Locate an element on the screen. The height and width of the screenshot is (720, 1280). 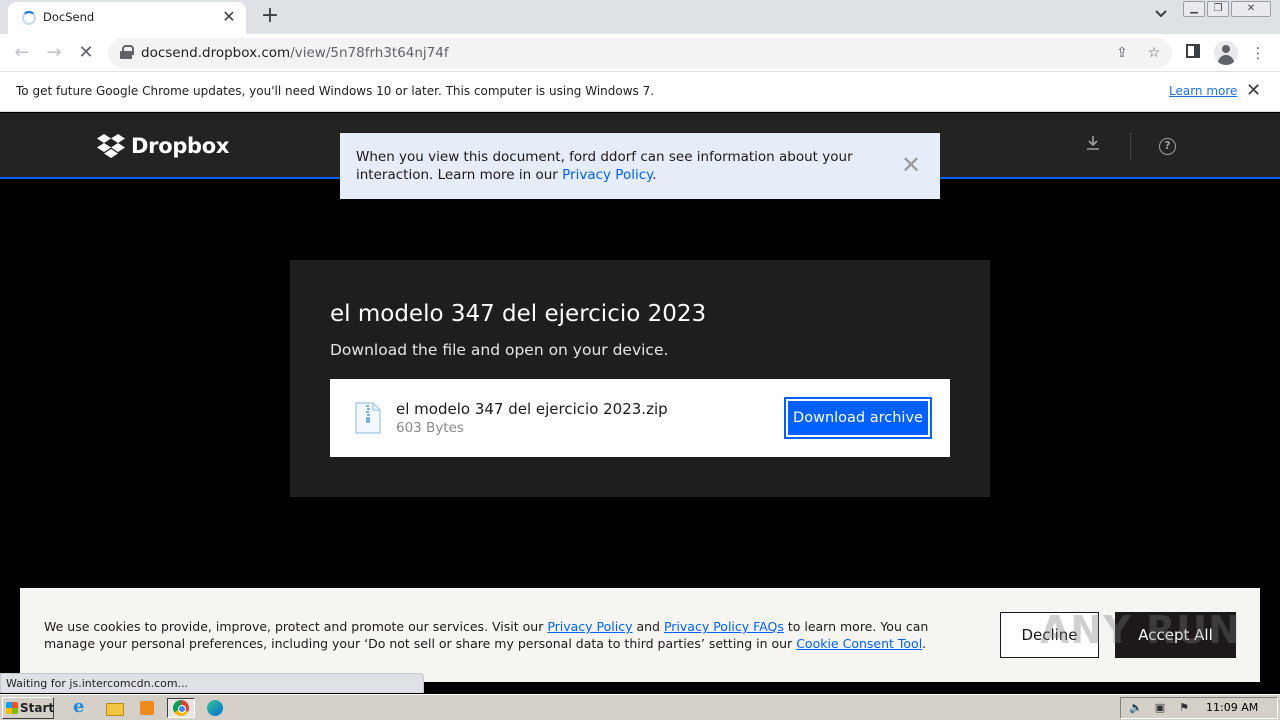
download-archive-button: Download archive is located at coordinates (858, 418).